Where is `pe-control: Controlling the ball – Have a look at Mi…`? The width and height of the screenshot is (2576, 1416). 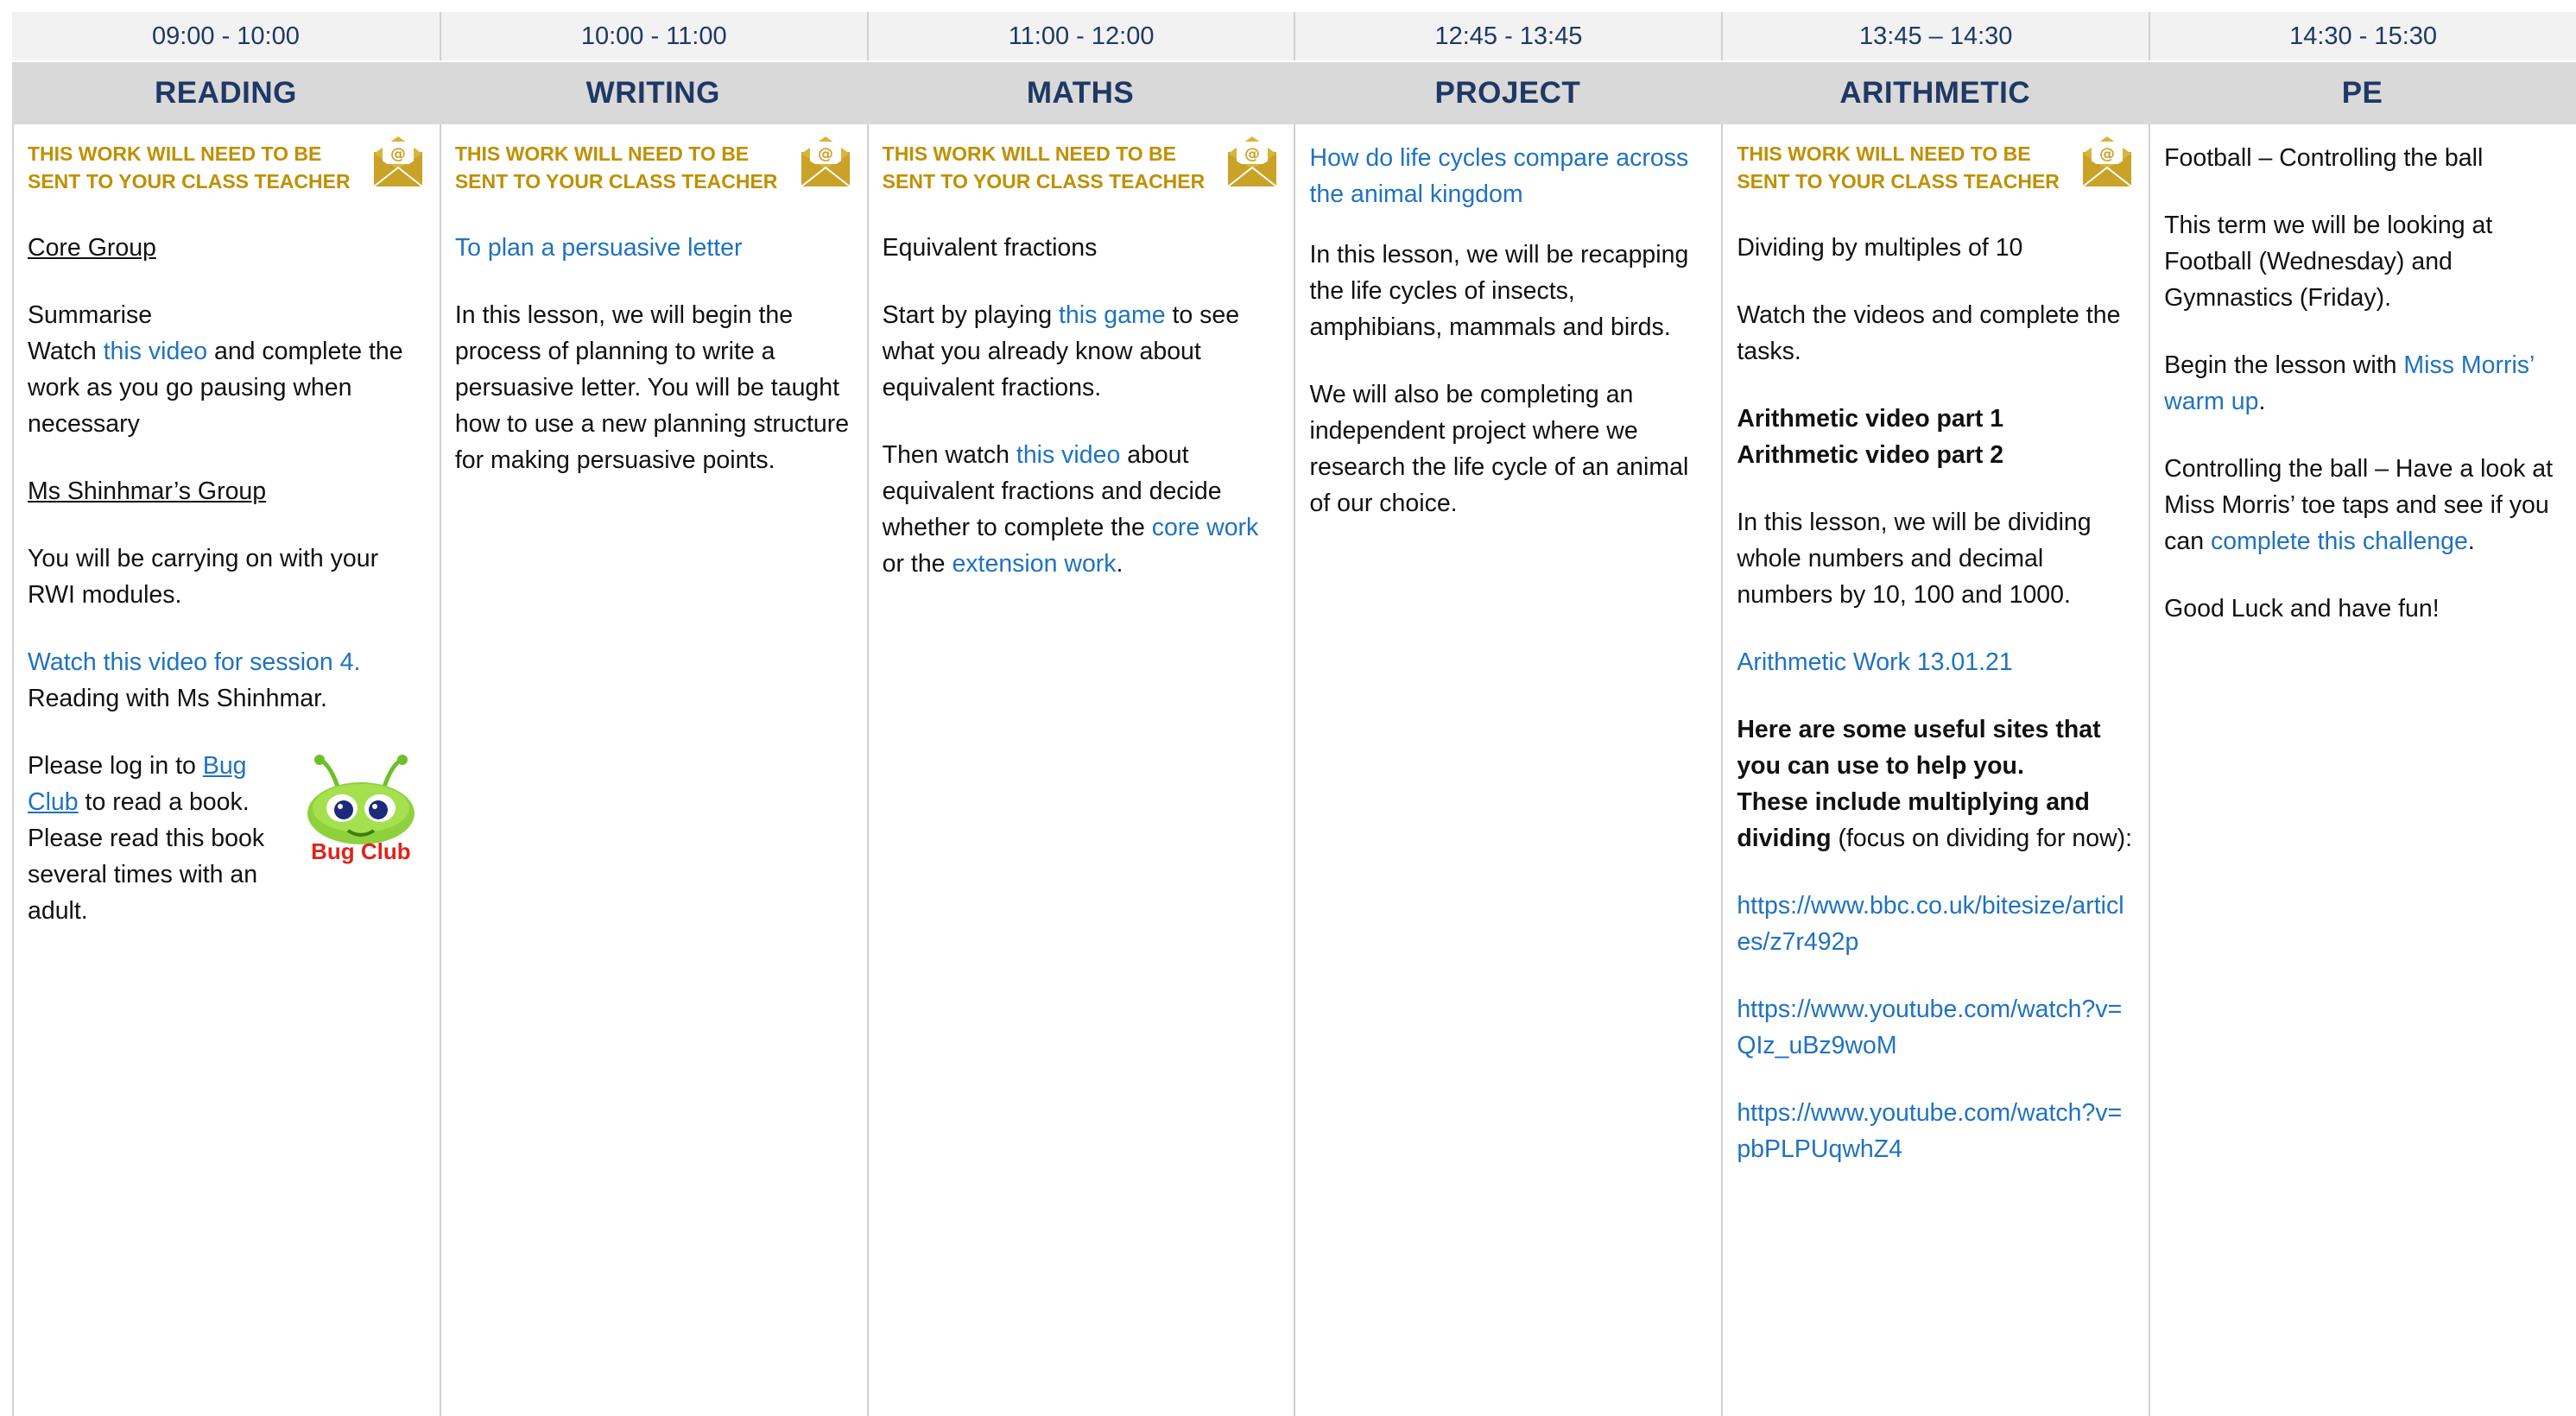
pe-control: Controlling the ball – Have a look at Mi… is located at coordinates (2359, 505).